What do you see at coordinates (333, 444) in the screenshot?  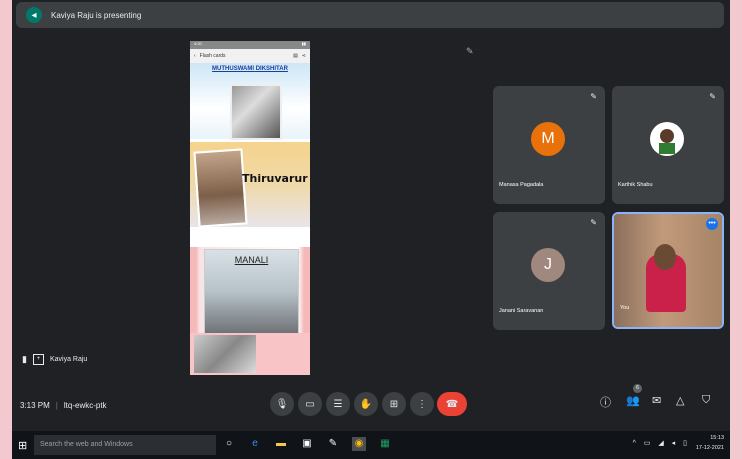 I see `mail-icon: ✎` at bounding box center [333, 444].